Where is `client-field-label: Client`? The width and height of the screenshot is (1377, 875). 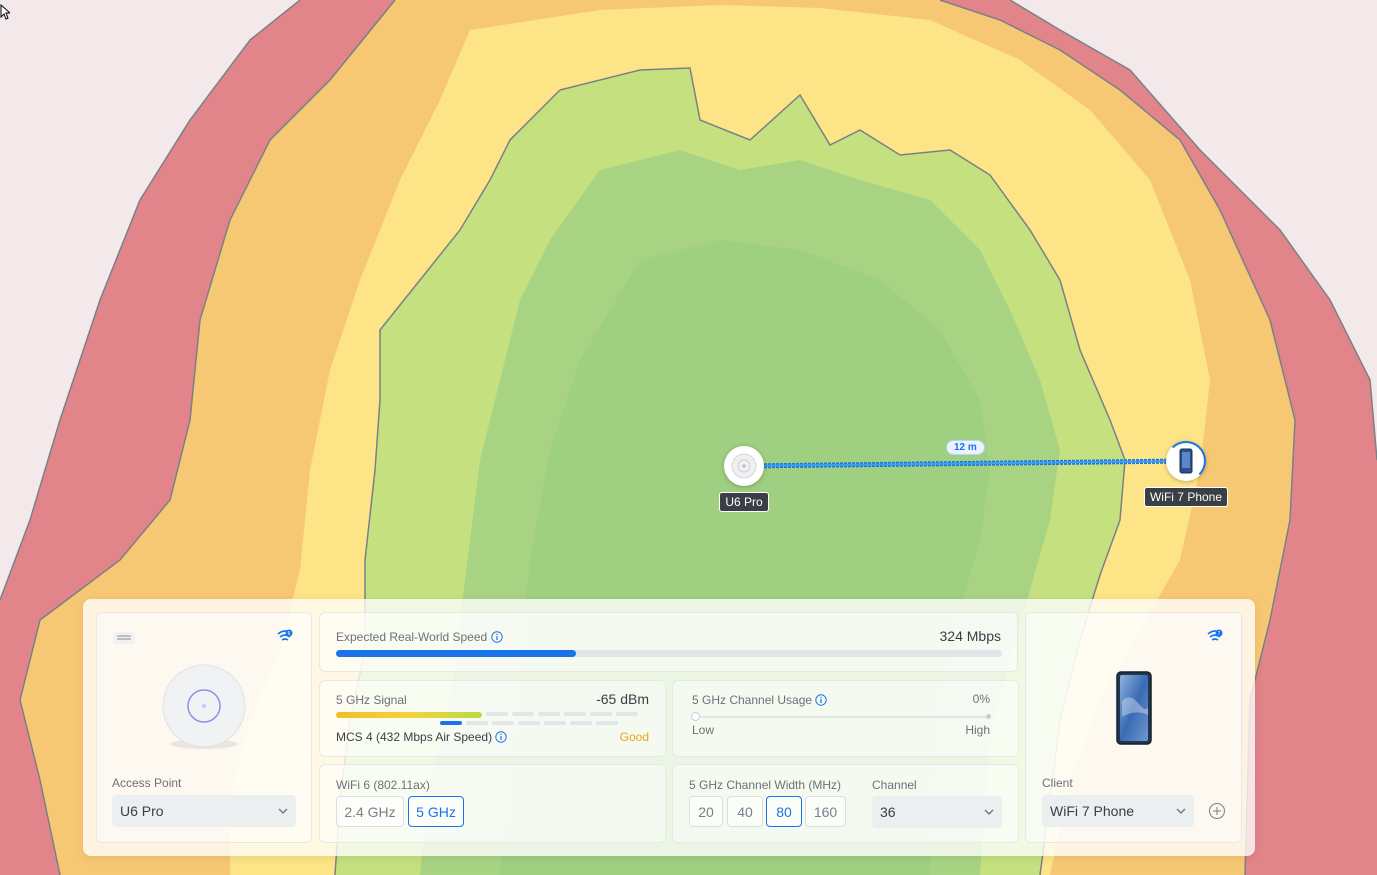 client-field-label: Client is located at coordinates (1057, 783).